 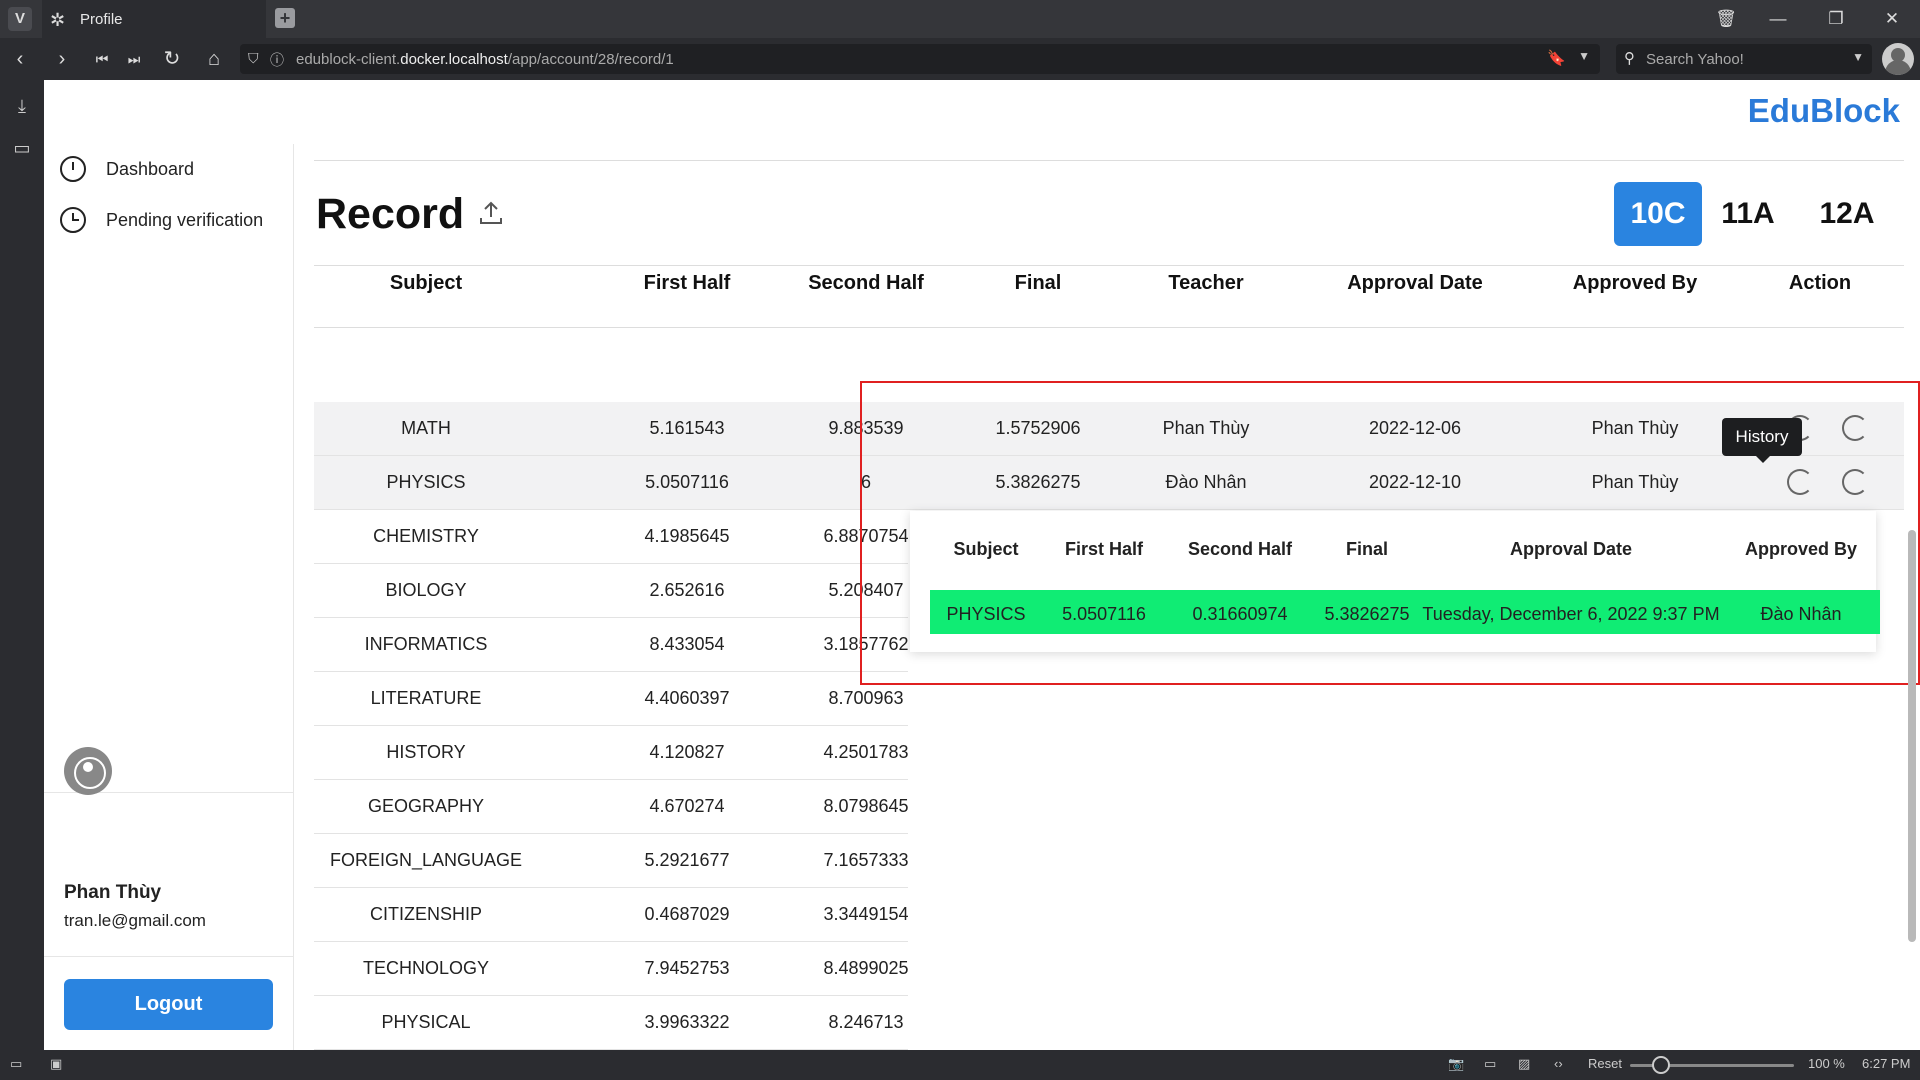 What do you see at coordinates (866, 860) in the screenshot?
I see `cell-second-half: 7.1657333` at bounding box center [866, 860].